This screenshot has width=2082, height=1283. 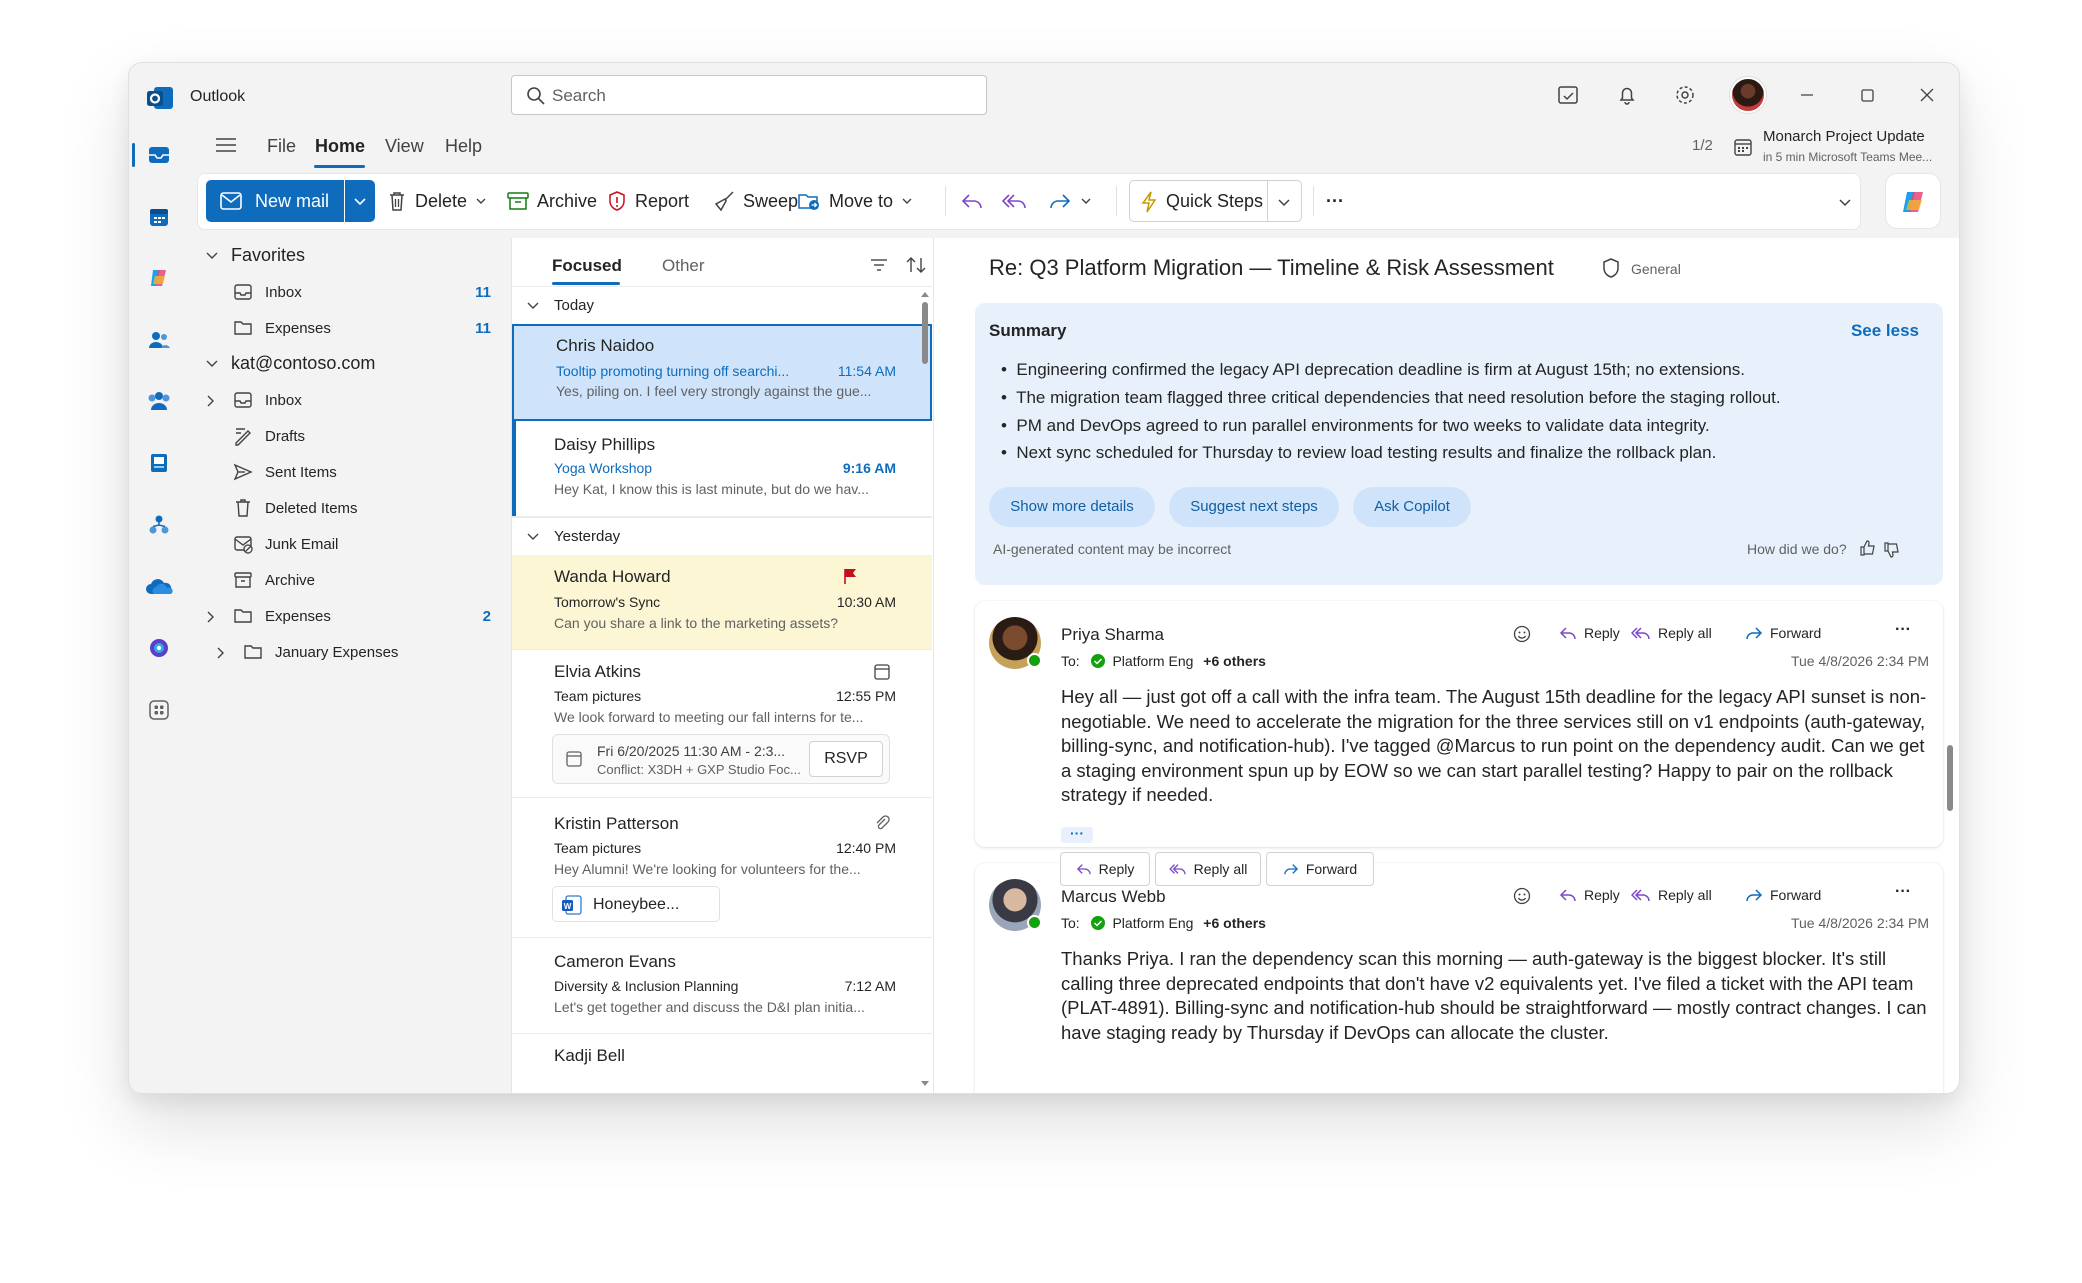 I want to click on search-box: Search, so click(x=749, y=95).